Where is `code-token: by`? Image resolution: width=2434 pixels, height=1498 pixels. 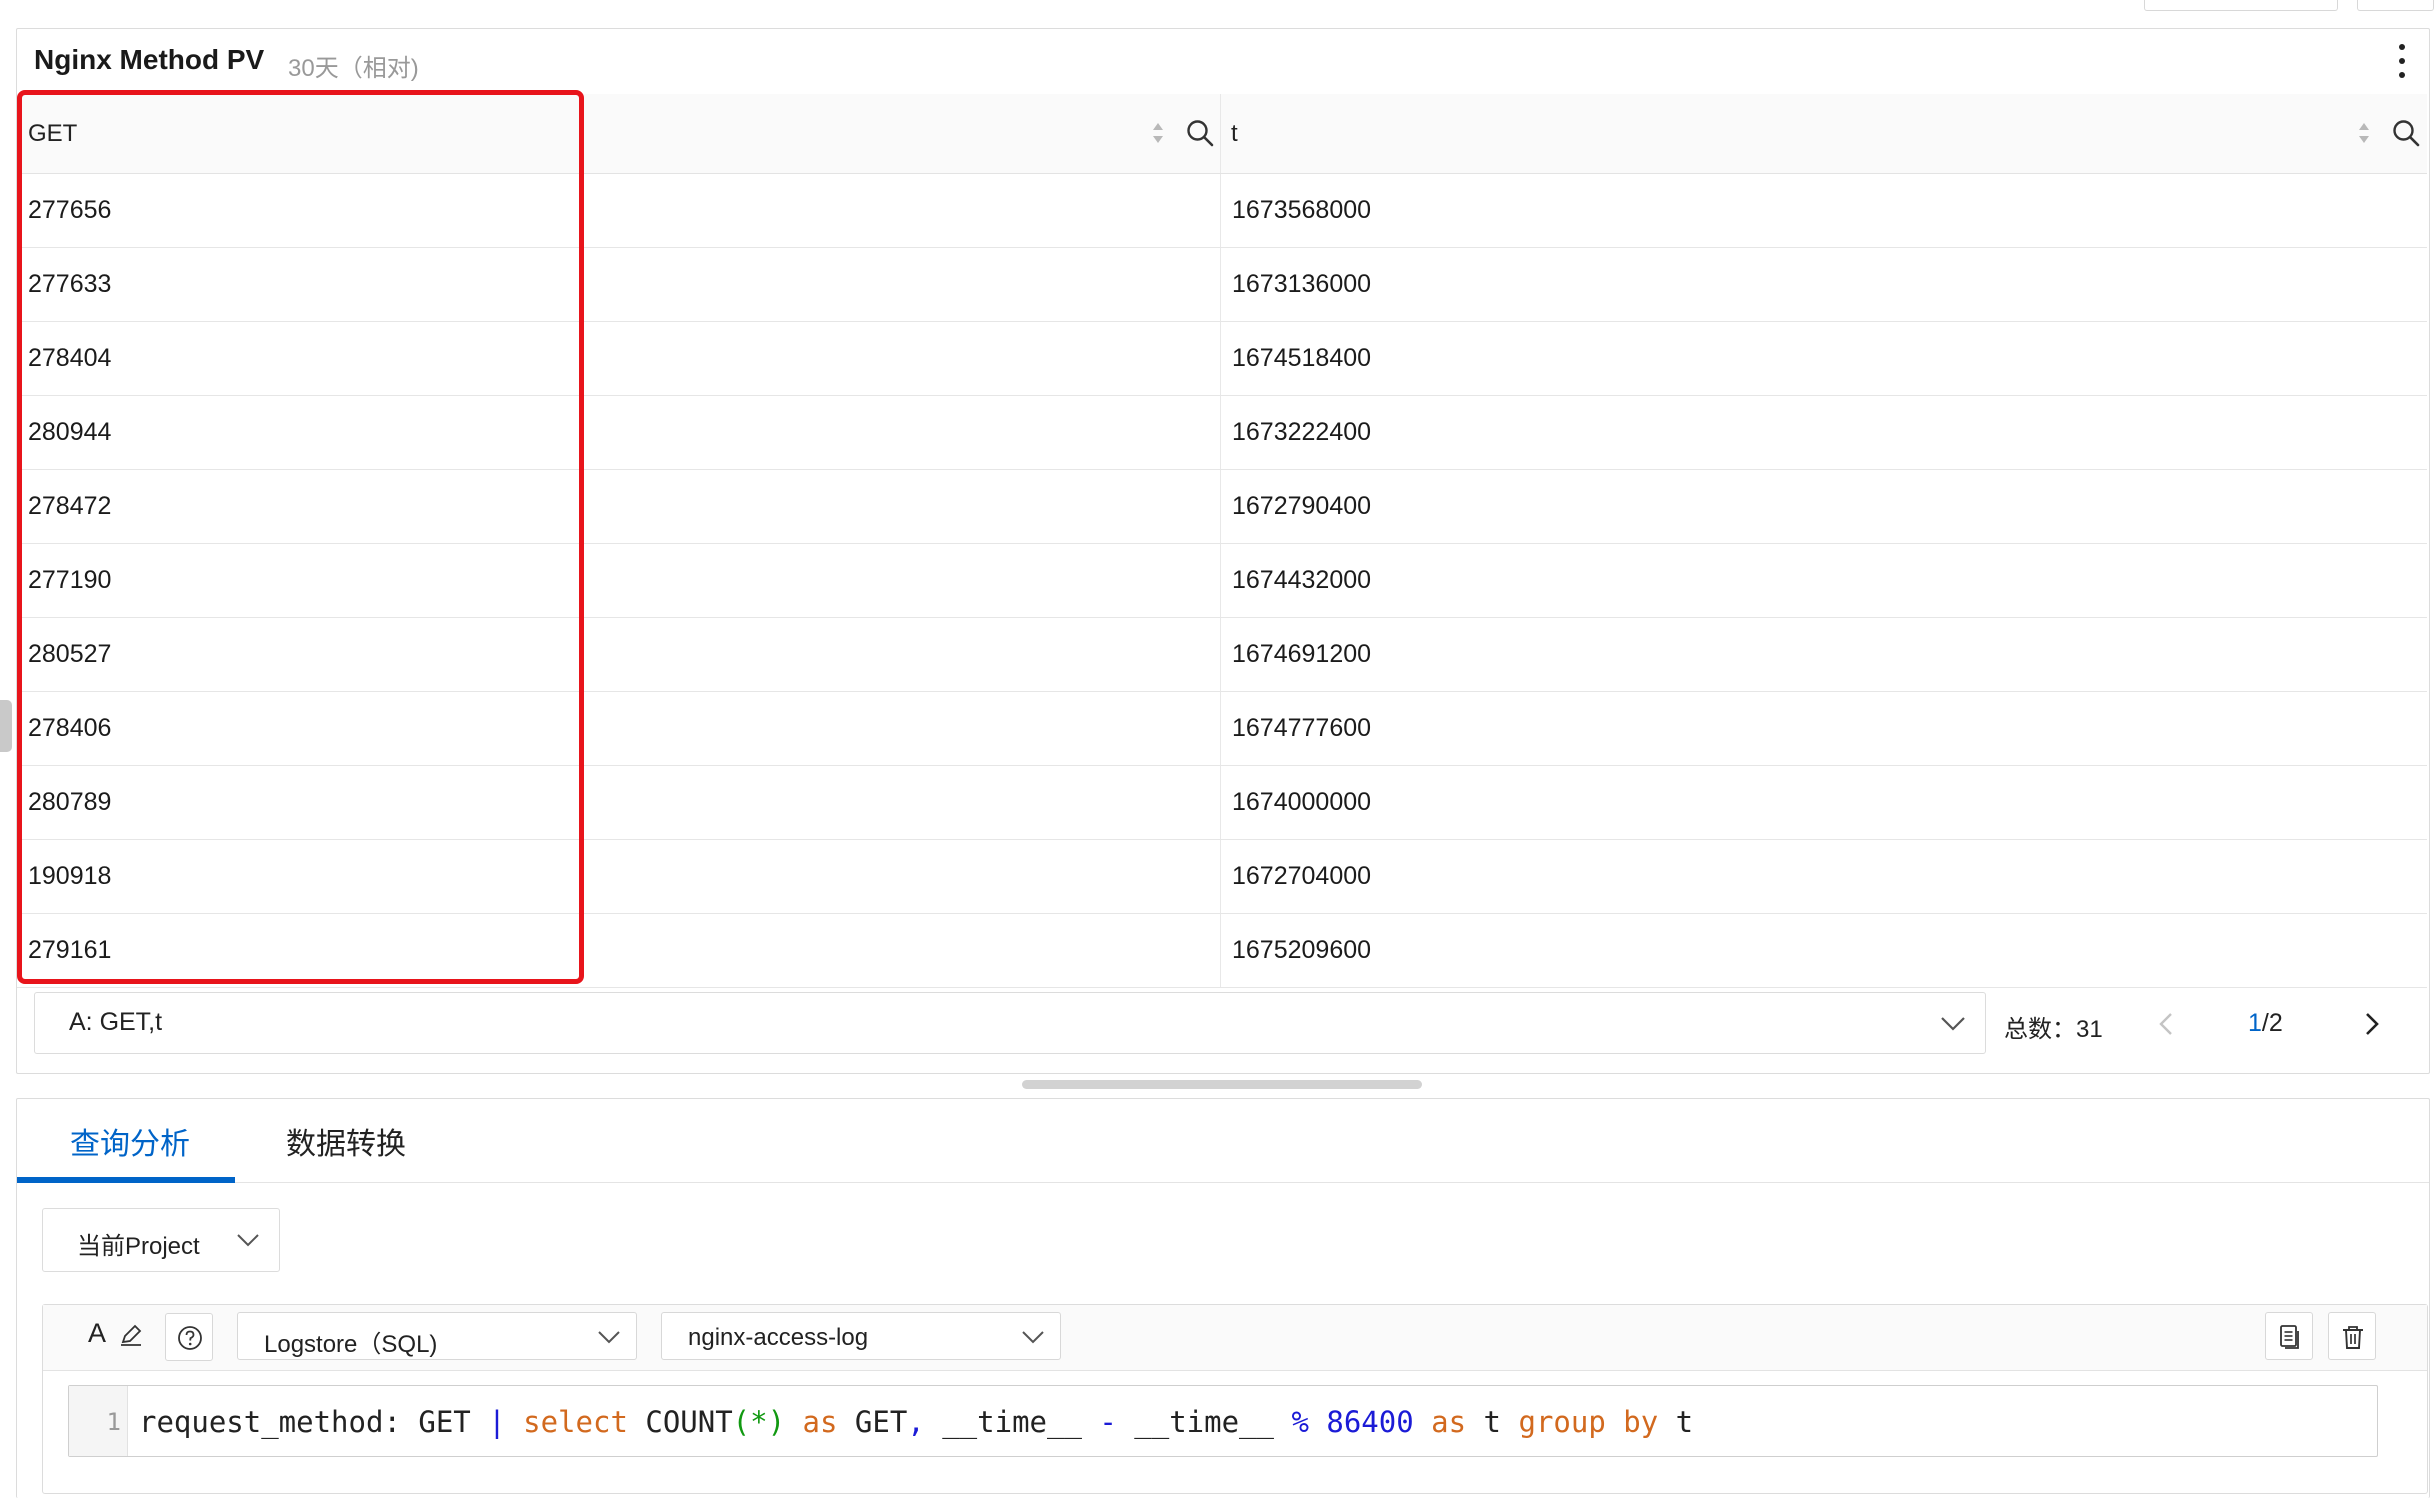 code-token: by is located at coordinates (1641, 1422).